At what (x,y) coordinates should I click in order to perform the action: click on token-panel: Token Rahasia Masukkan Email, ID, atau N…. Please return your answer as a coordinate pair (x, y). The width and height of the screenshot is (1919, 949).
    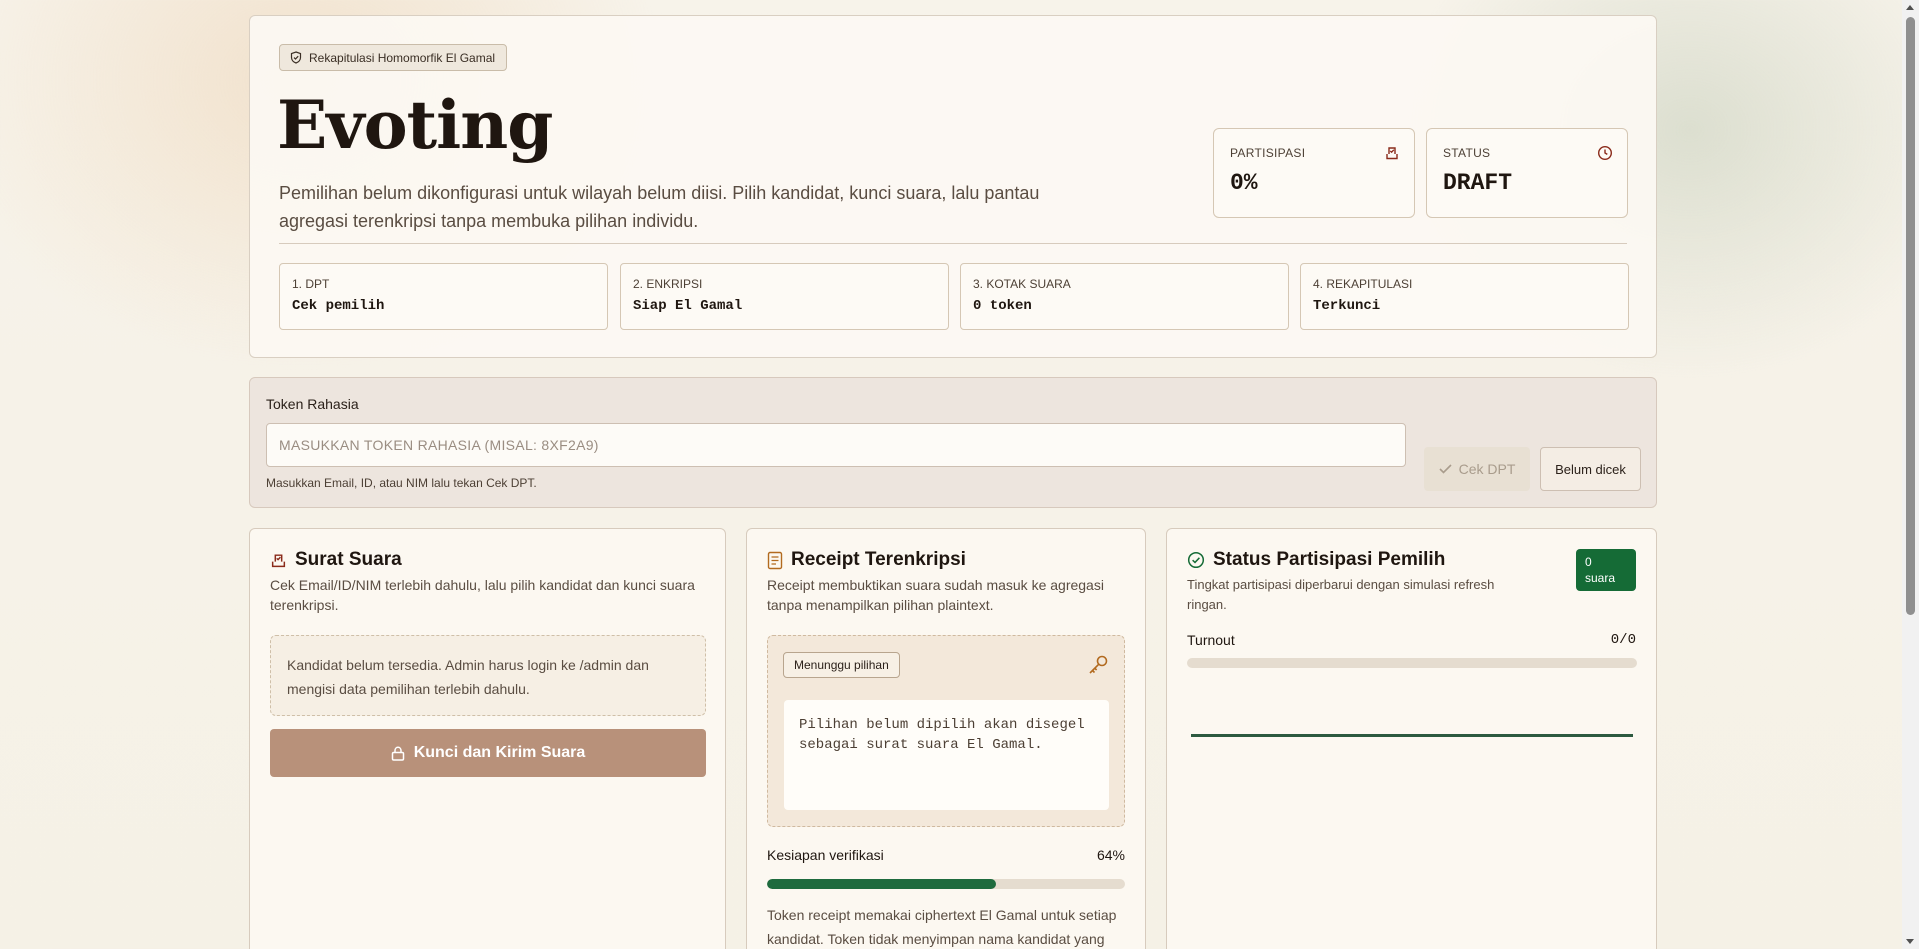
    Looking at the image, I should click on (953, 442).